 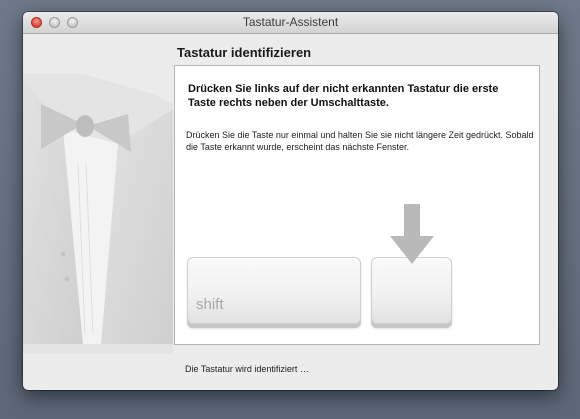 I want to click on title-bar: Tastatur-Assistent, so click(x=290, y=23).